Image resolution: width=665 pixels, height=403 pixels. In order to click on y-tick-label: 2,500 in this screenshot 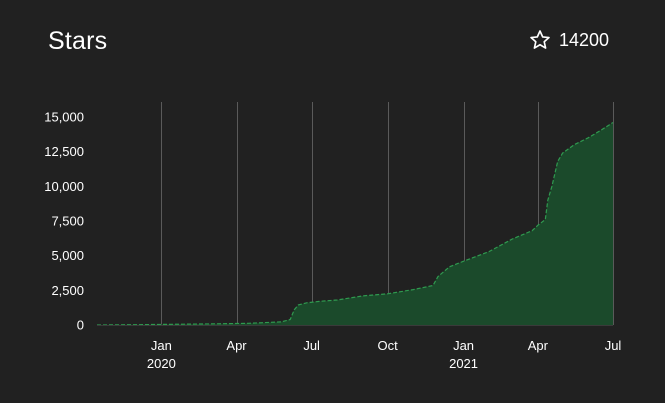, I will do `click(67, 290)`.